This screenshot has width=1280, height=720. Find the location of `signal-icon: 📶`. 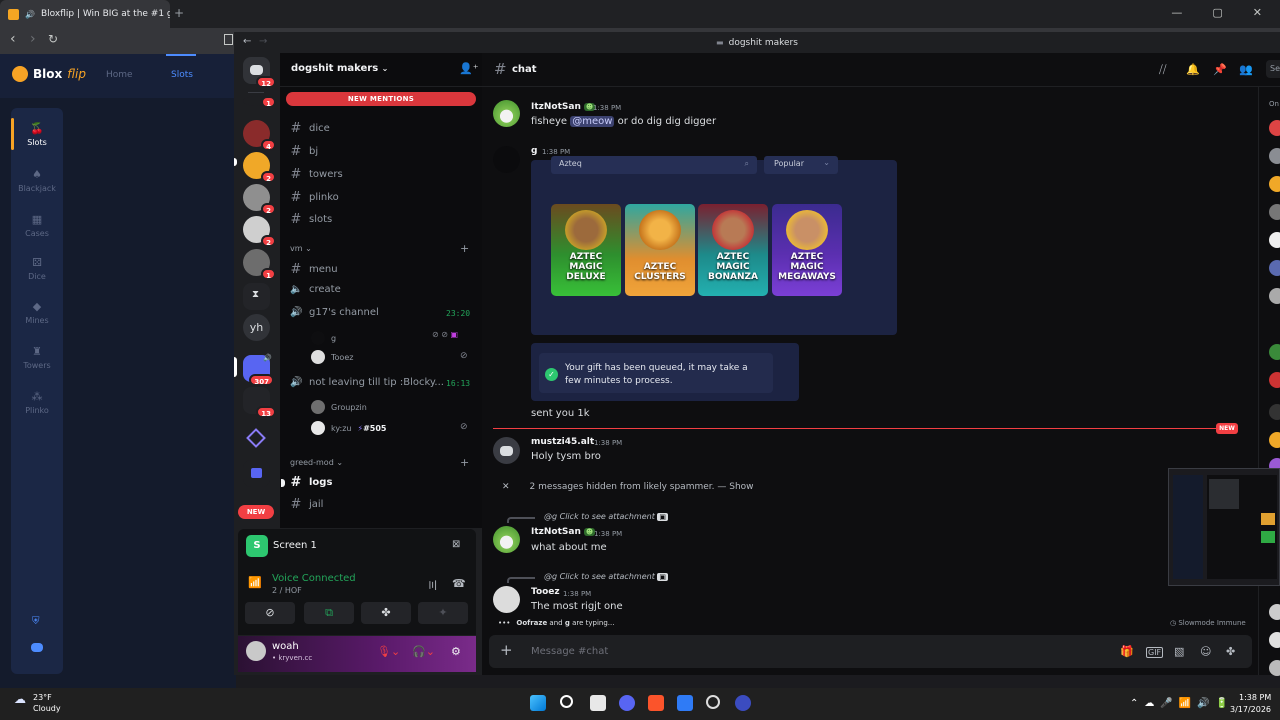

signal-icon: 📶 is located at coordinates (255, 582).